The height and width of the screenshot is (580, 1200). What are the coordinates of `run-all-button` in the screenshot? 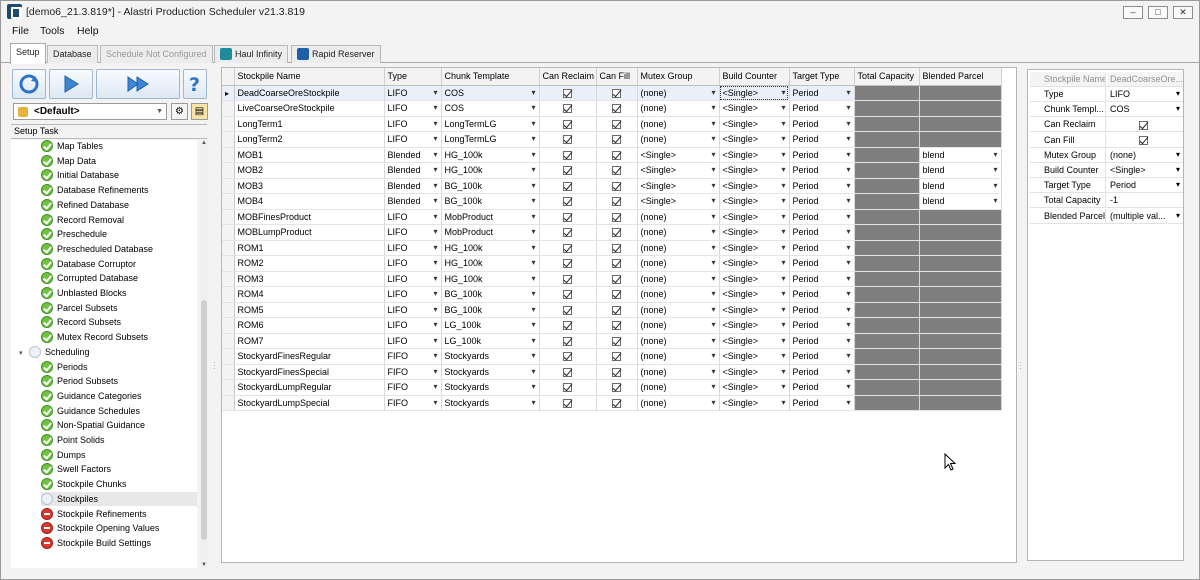 It's located at (138, 84).